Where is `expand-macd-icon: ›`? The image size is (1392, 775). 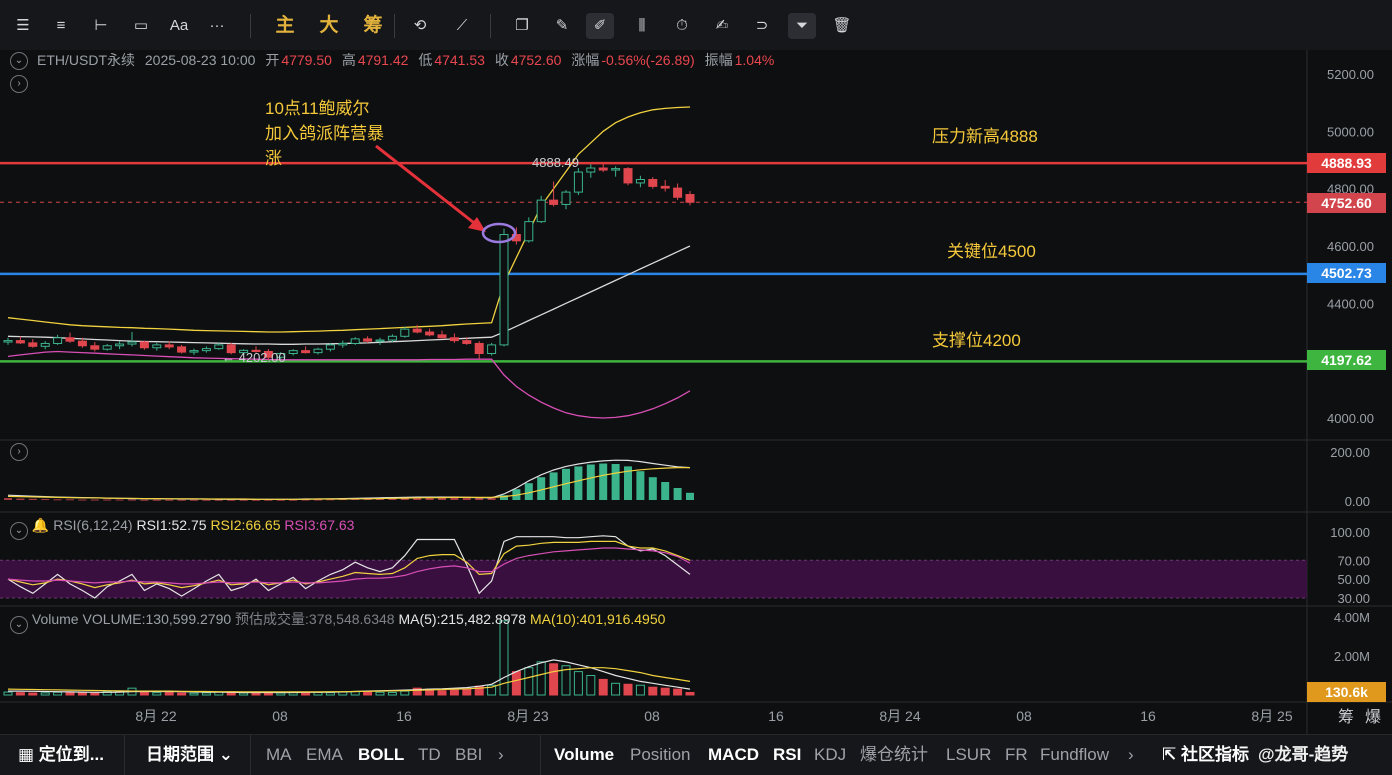 expand-macd-icon: › is located at coordinates (19, 452).